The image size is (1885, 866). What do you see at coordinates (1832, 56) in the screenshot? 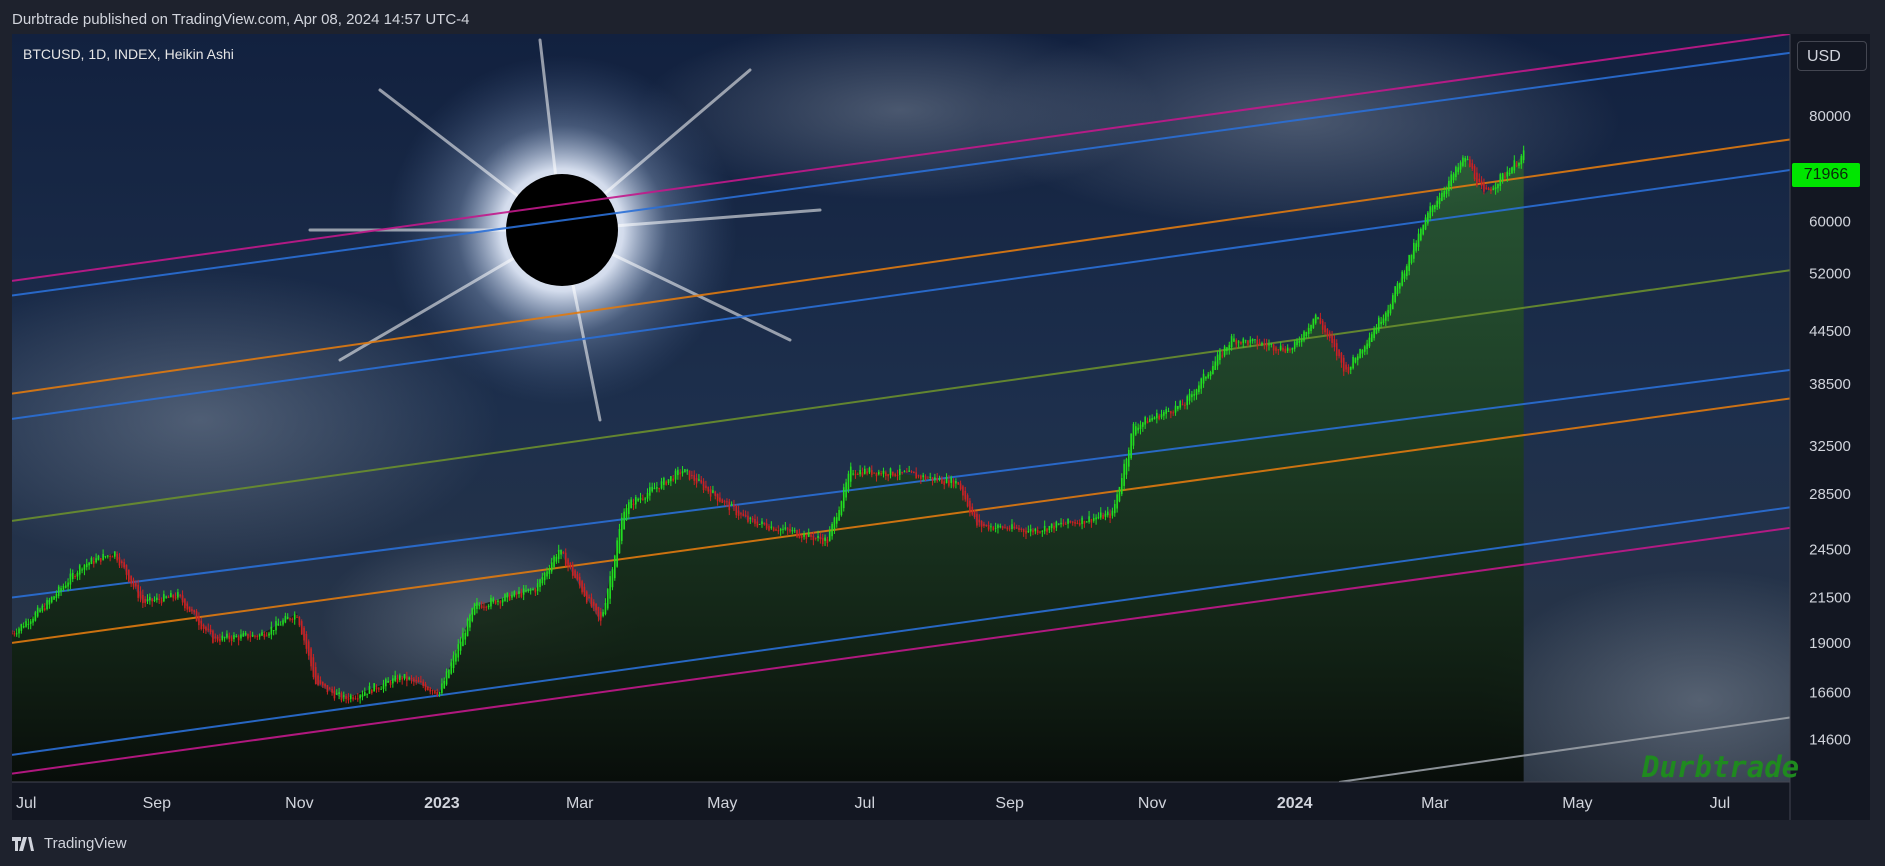
I see `currency-button: USD` at bounding box center [1832, 56].